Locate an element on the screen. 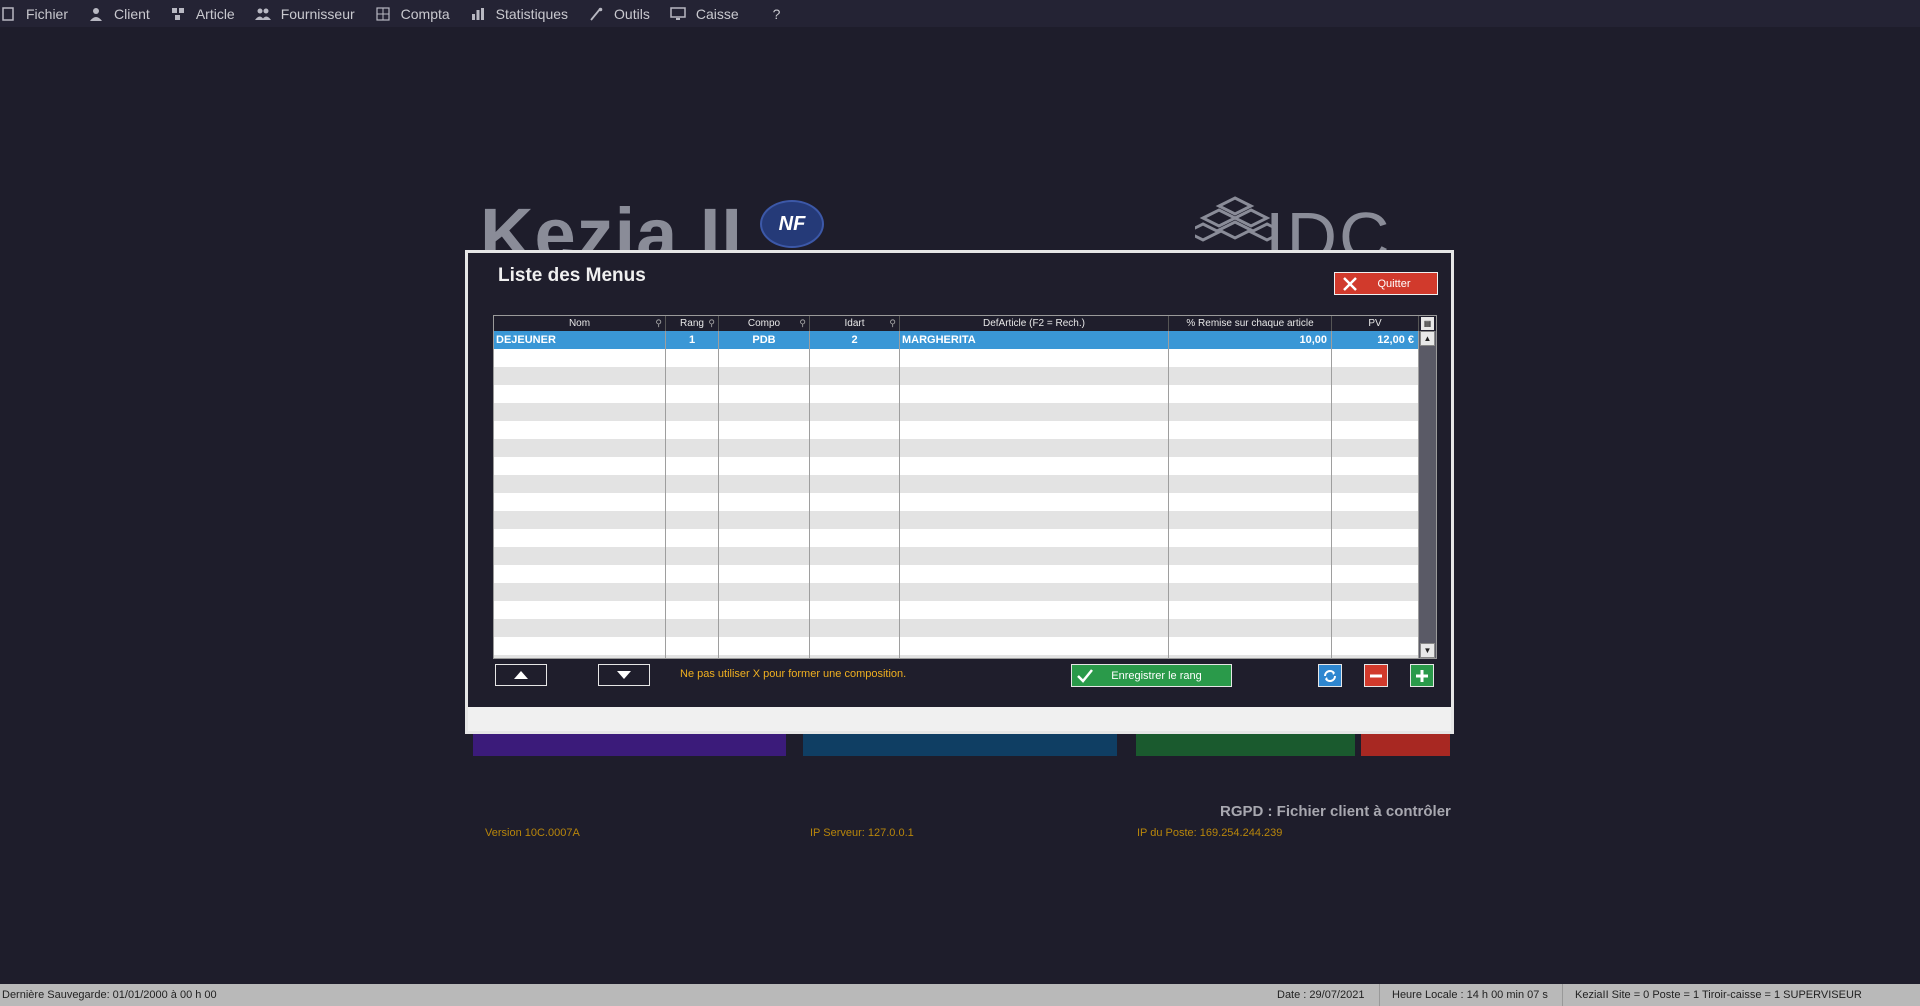 This screenshot has height=1006, width=1920. column-header-nom: Nom ⚲ is located at coordinates (580, 323).